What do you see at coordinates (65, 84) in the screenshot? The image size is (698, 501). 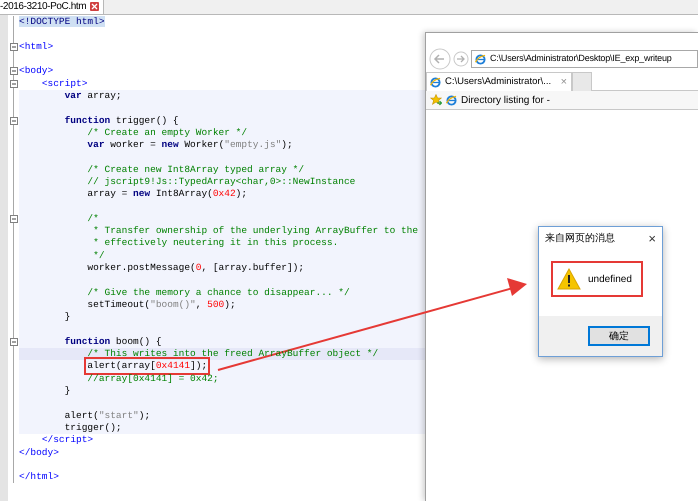 I see `code-line: <script>` at bounding box center [65, 84].